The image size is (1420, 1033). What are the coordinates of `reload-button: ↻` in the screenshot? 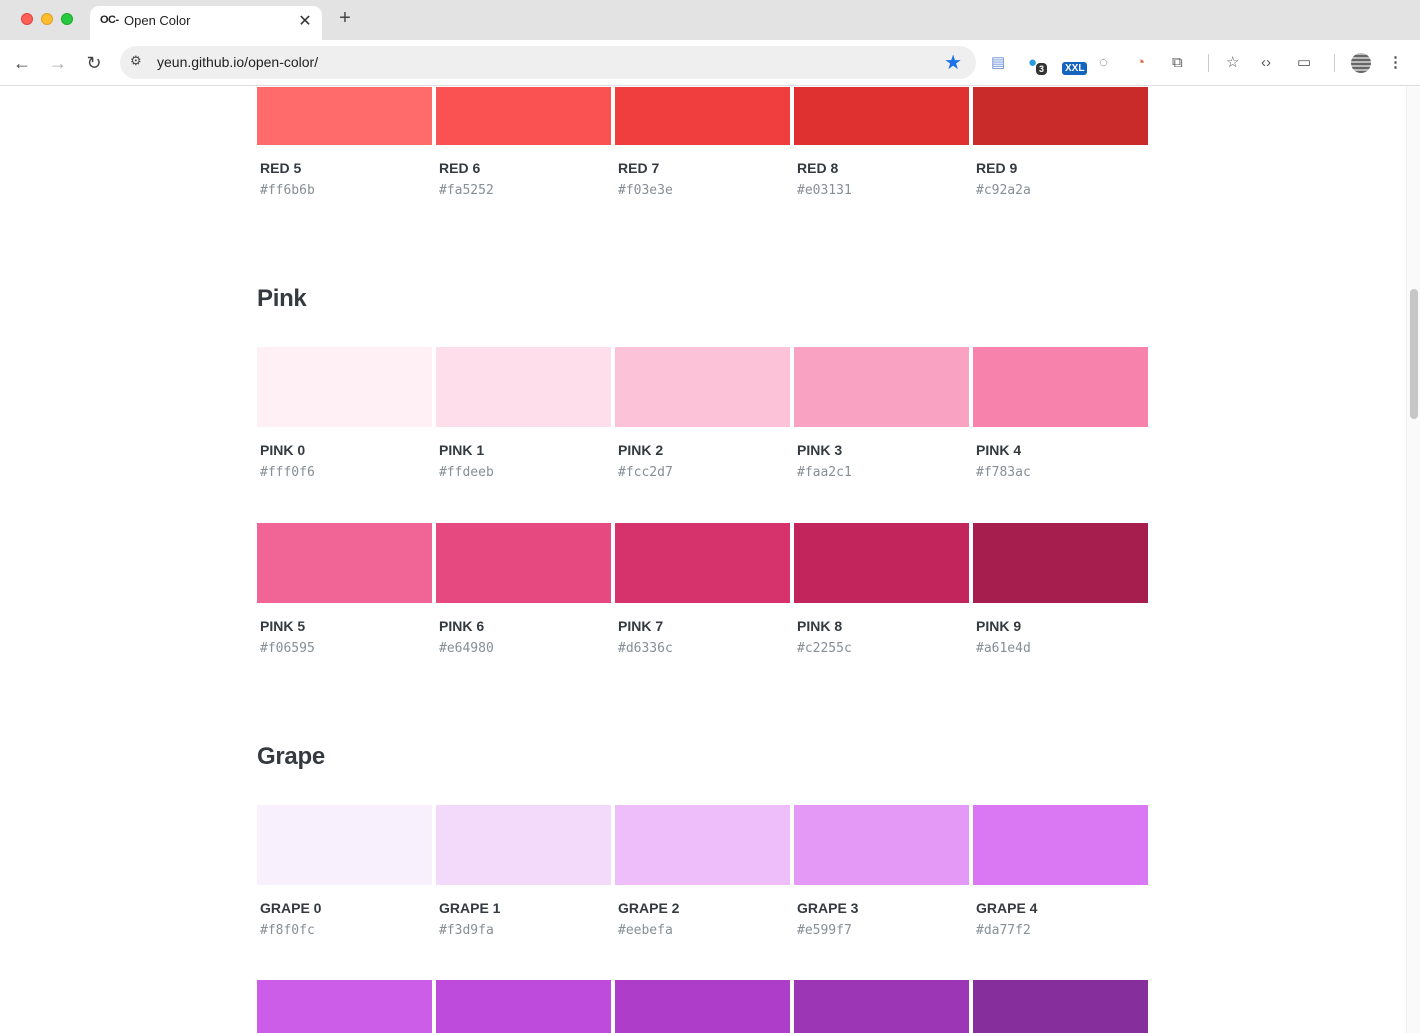 It's located at (94, 63).